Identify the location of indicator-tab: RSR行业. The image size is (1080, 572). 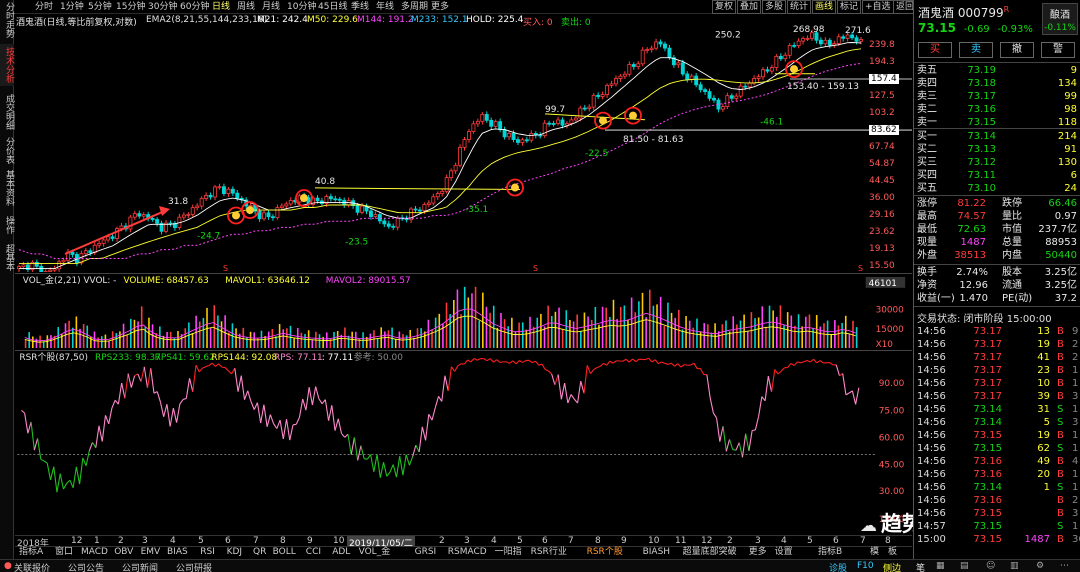
(549, 552).